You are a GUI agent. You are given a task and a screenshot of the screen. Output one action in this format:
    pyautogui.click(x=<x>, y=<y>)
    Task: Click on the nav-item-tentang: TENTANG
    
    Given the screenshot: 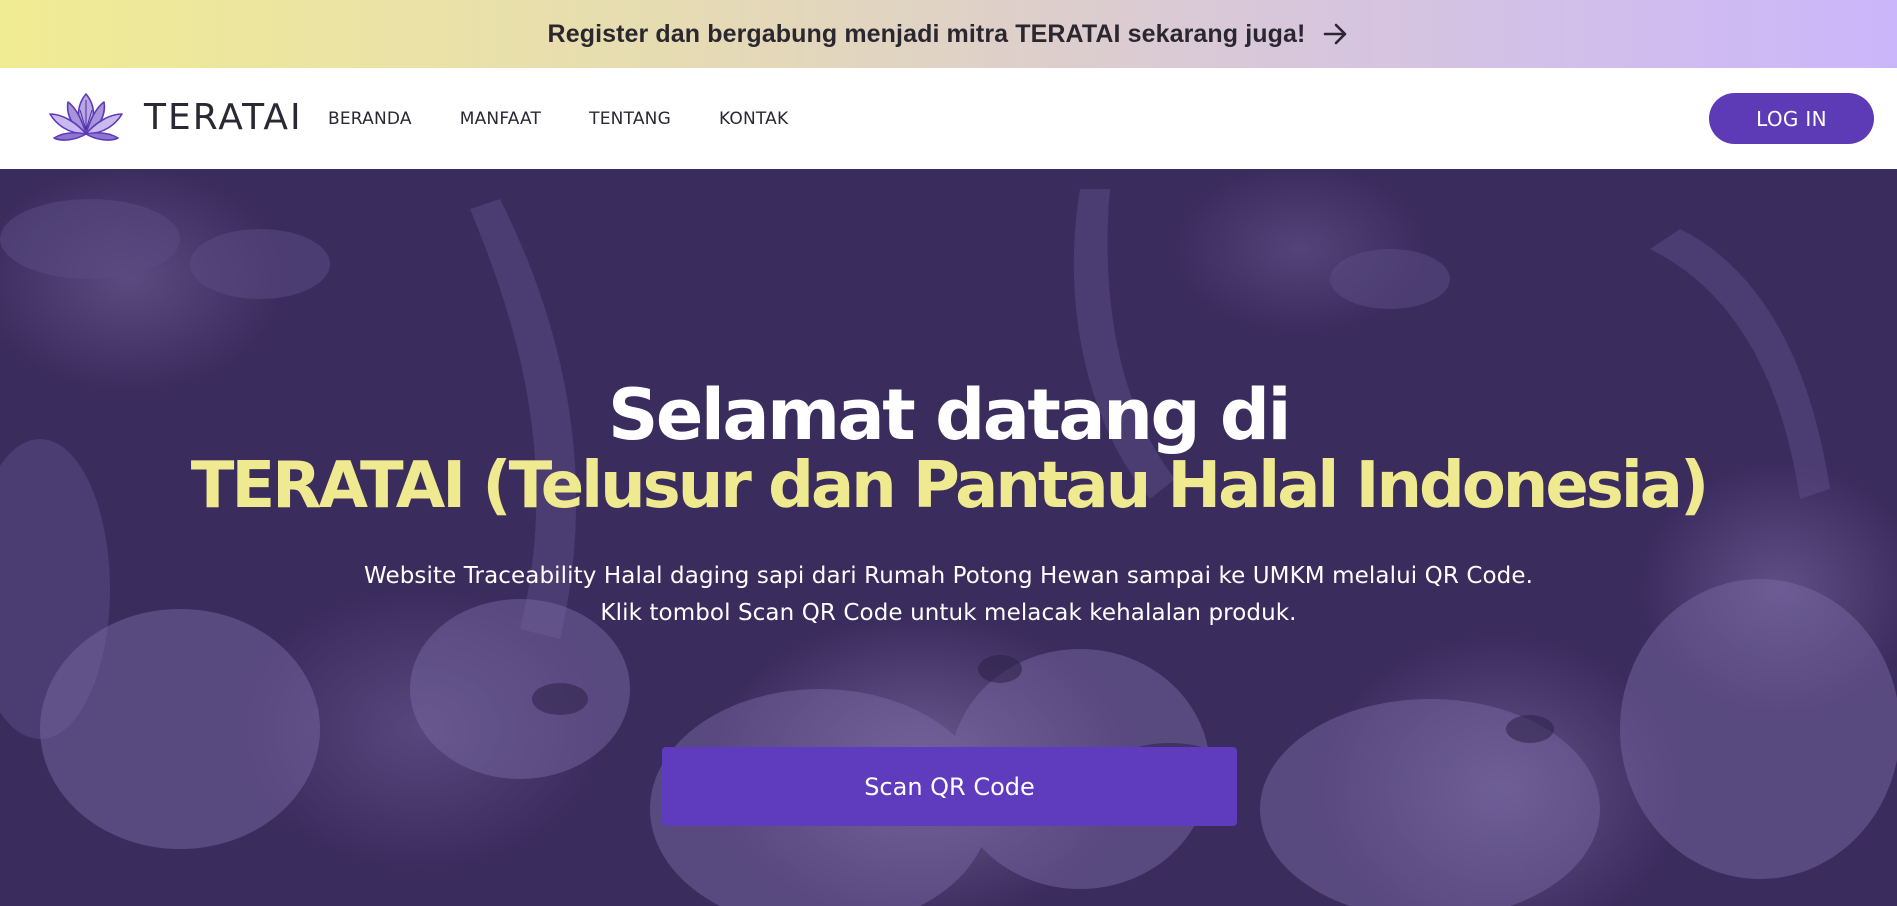 What is the action you would take?
    pyautogui.click(x=630, y=119)
    